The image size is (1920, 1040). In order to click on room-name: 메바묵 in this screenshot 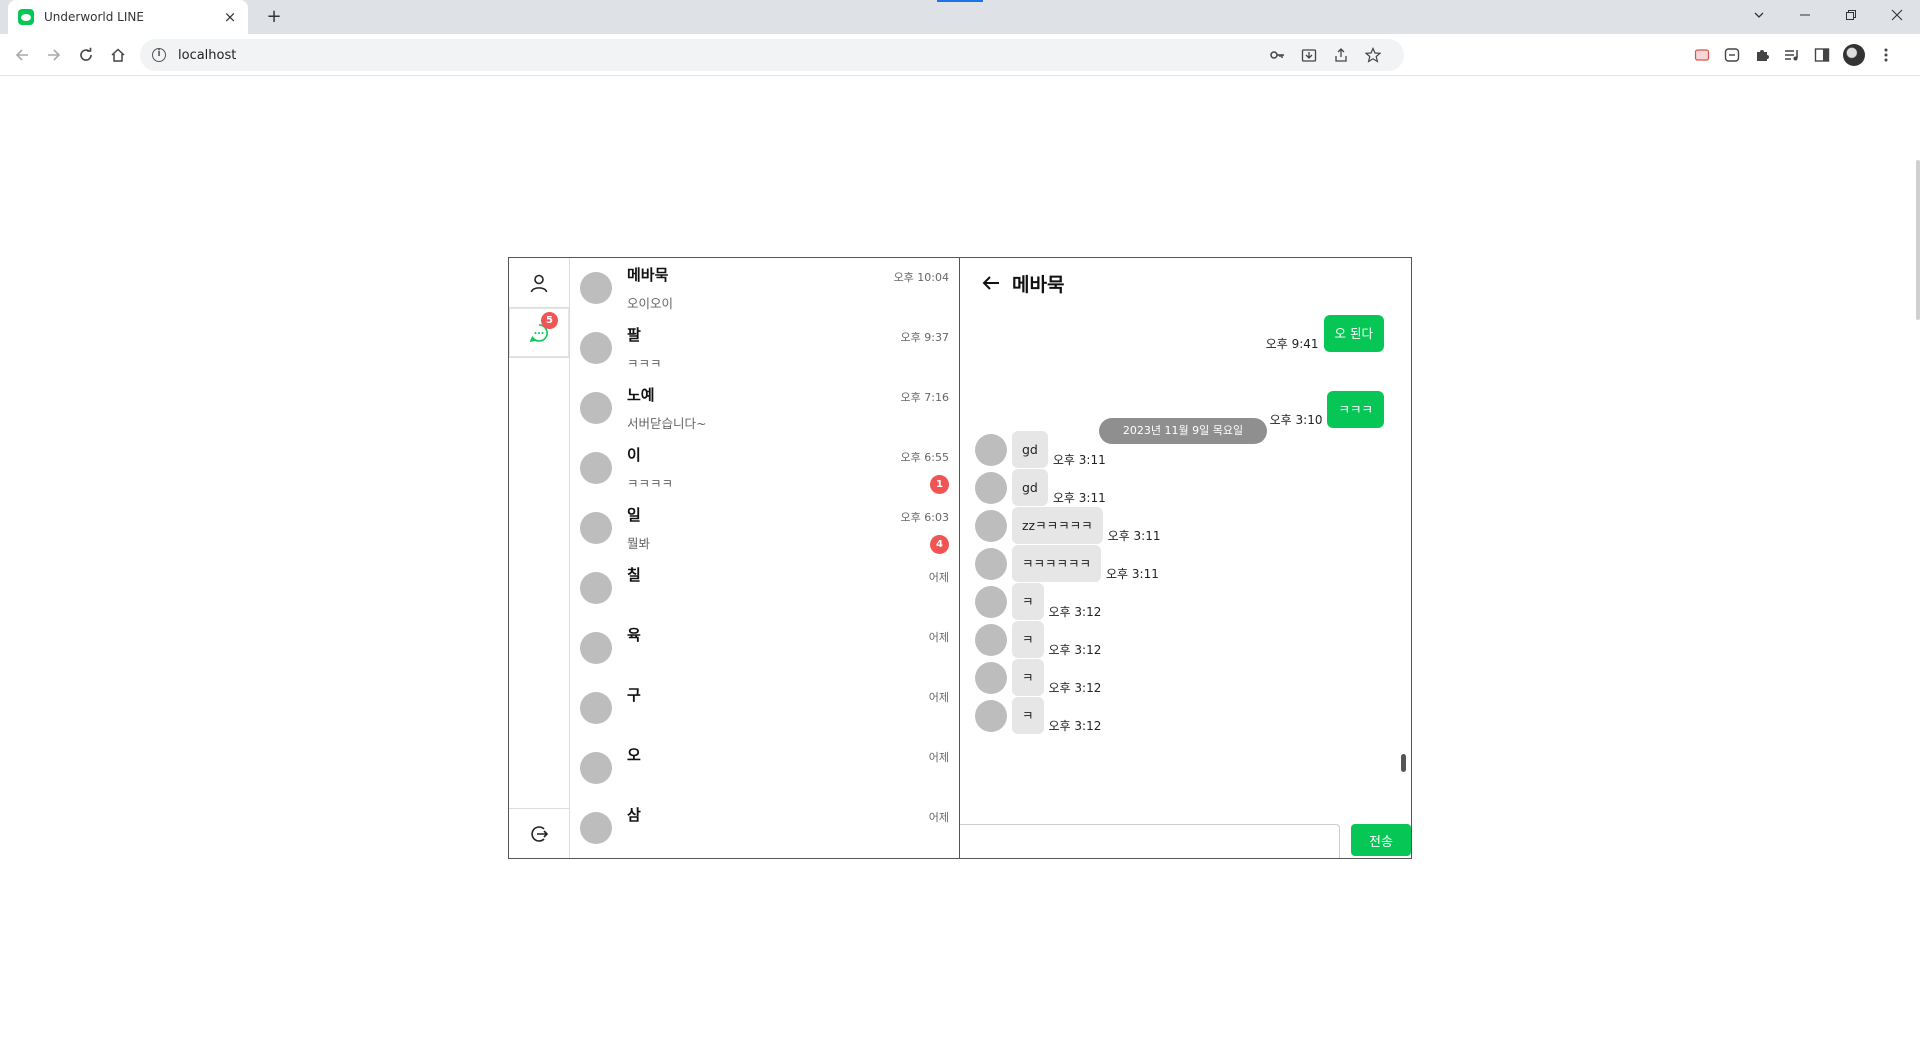, I will do `click(648, 275)`.